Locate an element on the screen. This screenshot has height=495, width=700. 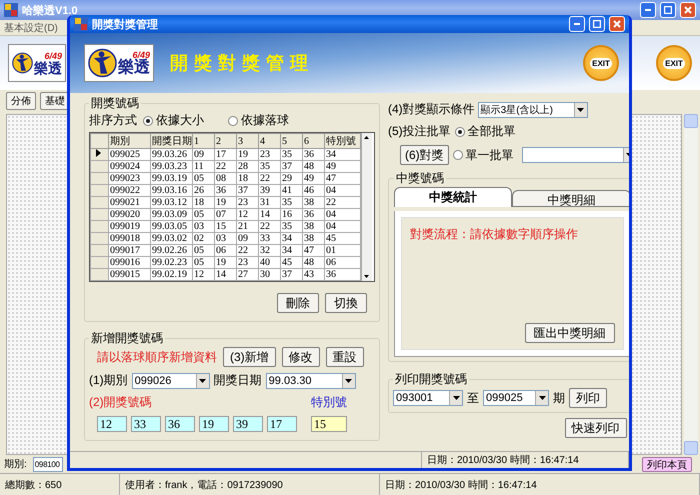
print-button: 列印 is located at coordinates (588, 398).